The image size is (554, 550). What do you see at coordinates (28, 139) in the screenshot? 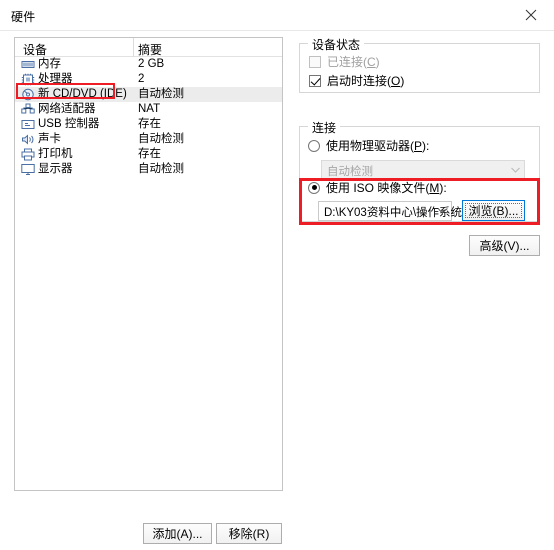
I see `sound-icon` at bounding box center [28, 139].